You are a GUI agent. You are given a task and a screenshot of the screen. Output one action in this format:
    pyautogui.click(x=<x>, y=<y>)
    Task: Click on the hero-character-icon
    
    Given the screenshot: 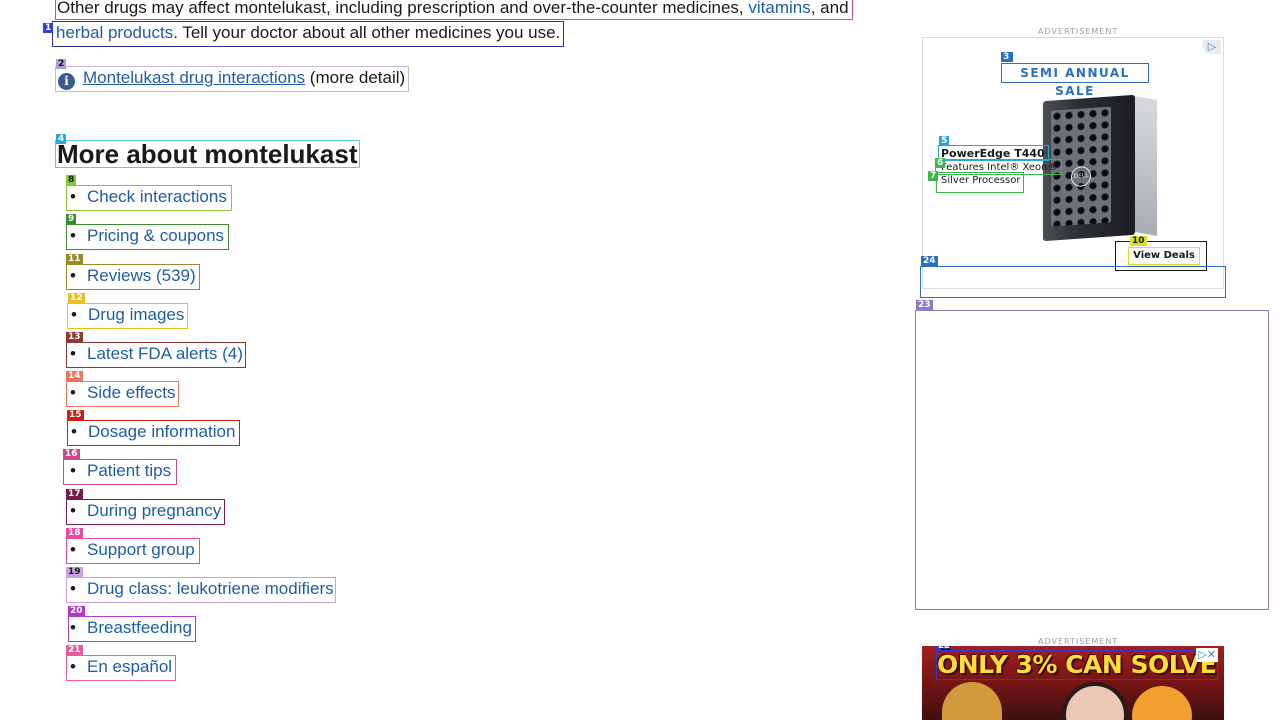 What is the action you would take?
    pyautogui.click(x=972, y=701)
    